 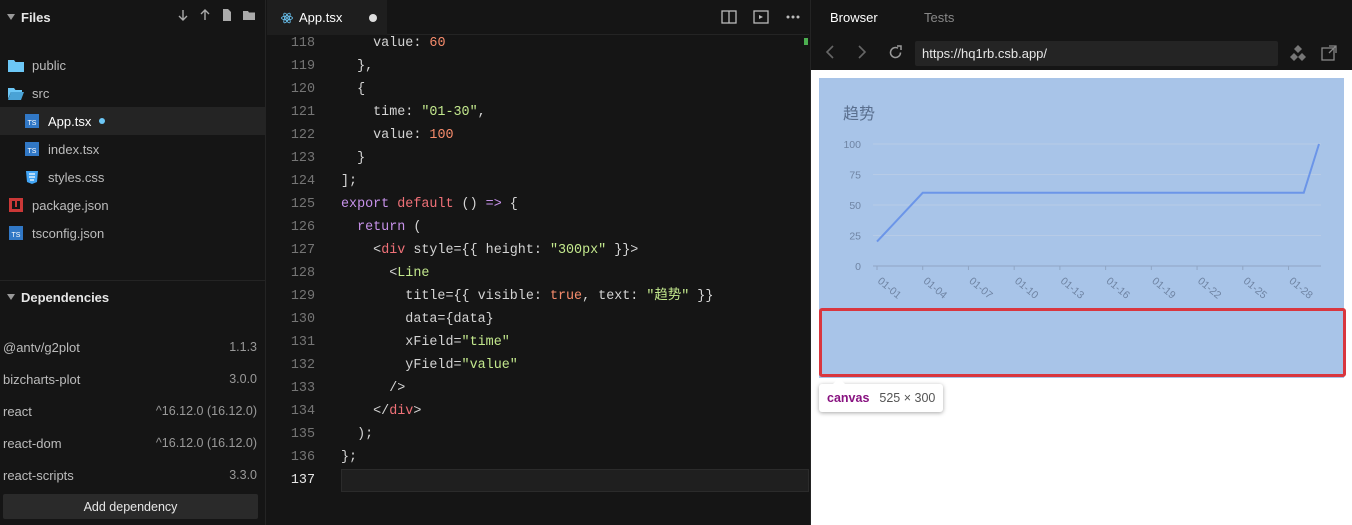 What do you see at coordinates (133, 475) in the screenshot?
I see `dependency-row: react-scripts 3.3.0` at bounding box center [133, 475].